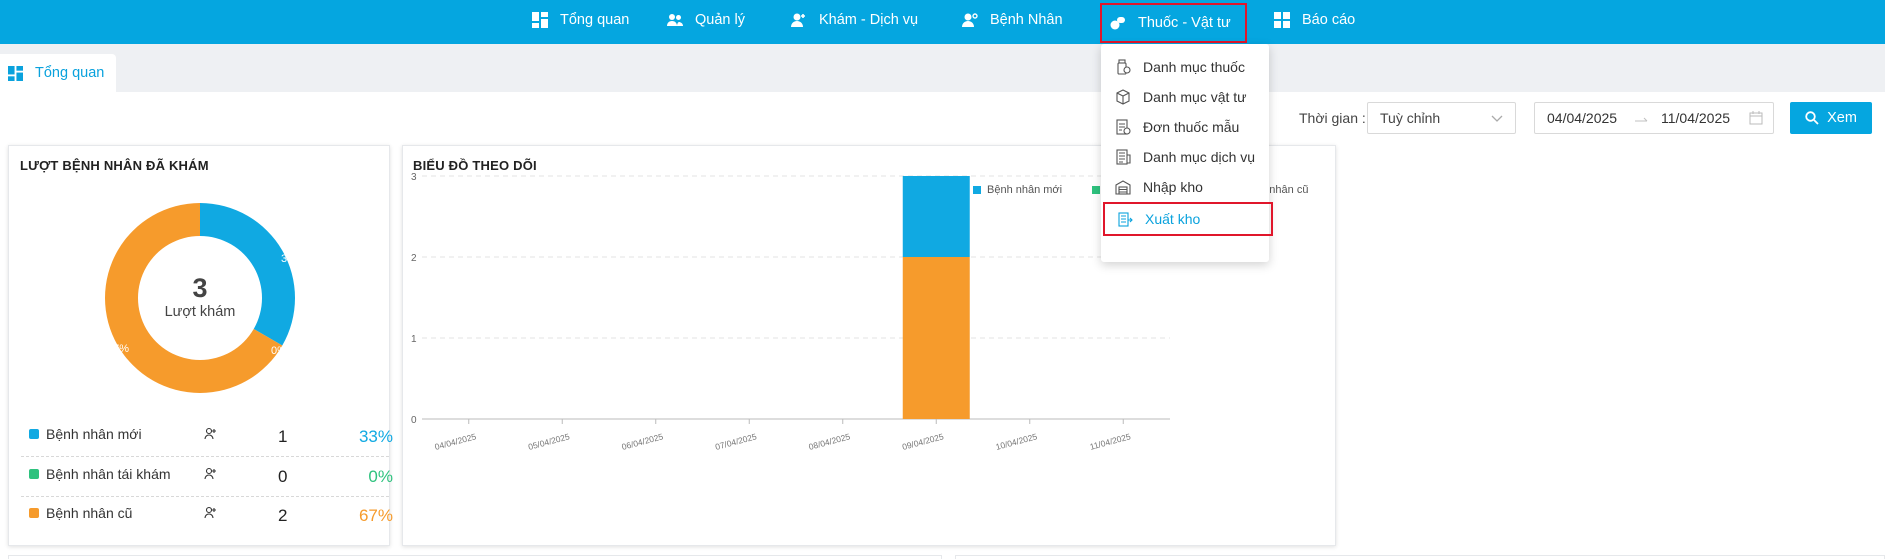  I want to click on prescription-icon, so click(1123, 127).